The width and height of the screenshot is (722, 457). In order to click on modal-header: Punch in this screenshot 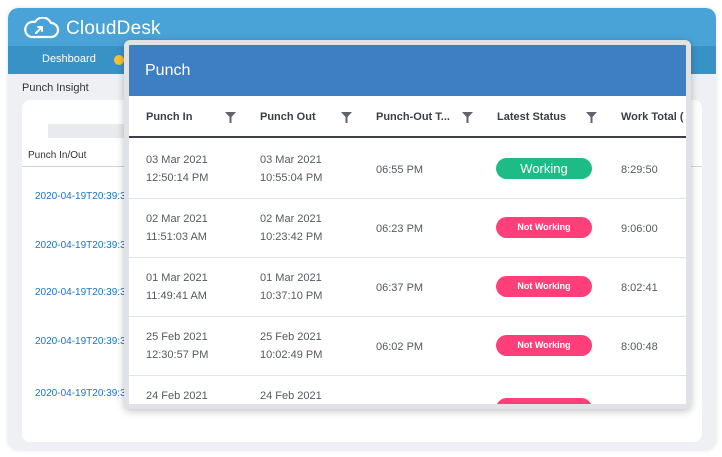, I will do `click(407, 70)`.